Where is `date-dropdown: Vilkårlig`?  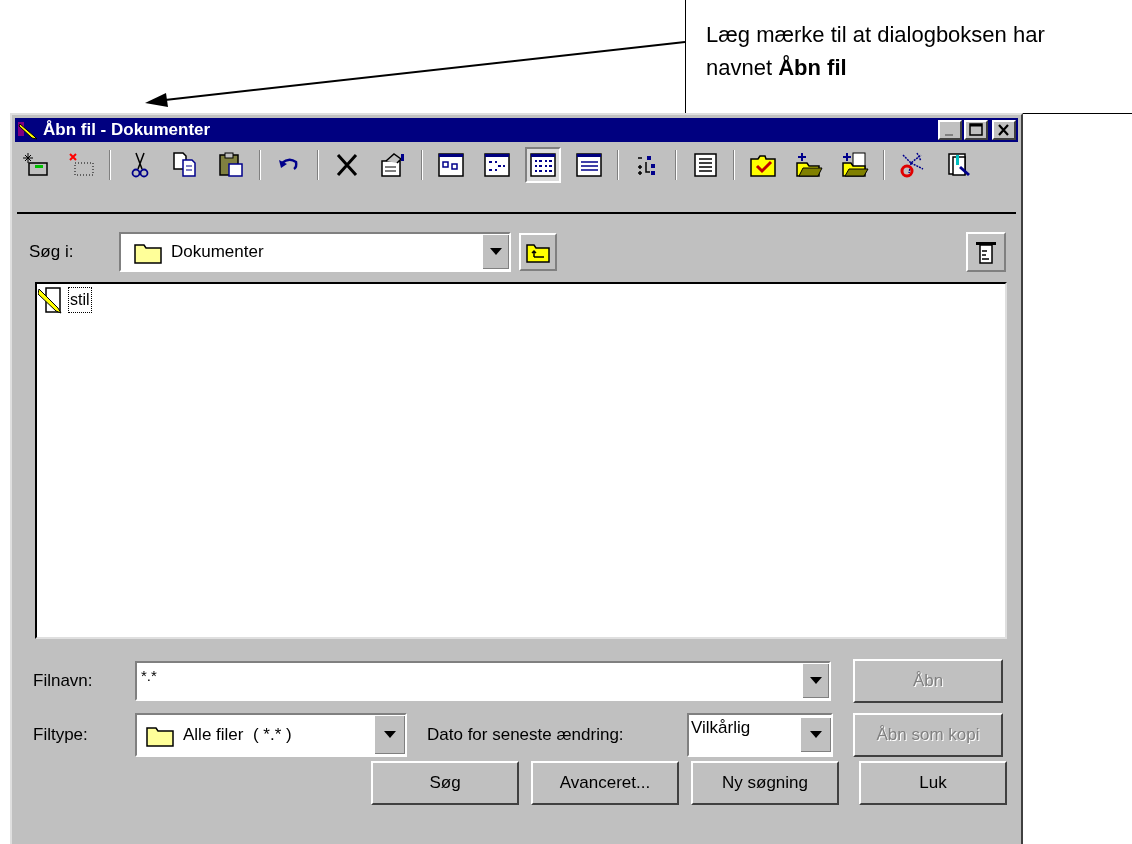 date-dropdown: Vilkårlig is located at coordinates (760, 735).